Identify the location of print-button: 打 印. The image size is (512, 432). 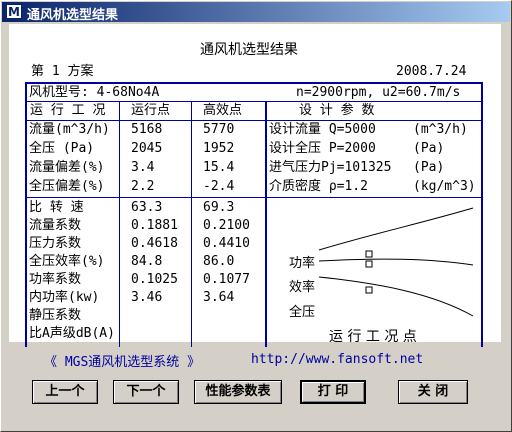
(333, 392).